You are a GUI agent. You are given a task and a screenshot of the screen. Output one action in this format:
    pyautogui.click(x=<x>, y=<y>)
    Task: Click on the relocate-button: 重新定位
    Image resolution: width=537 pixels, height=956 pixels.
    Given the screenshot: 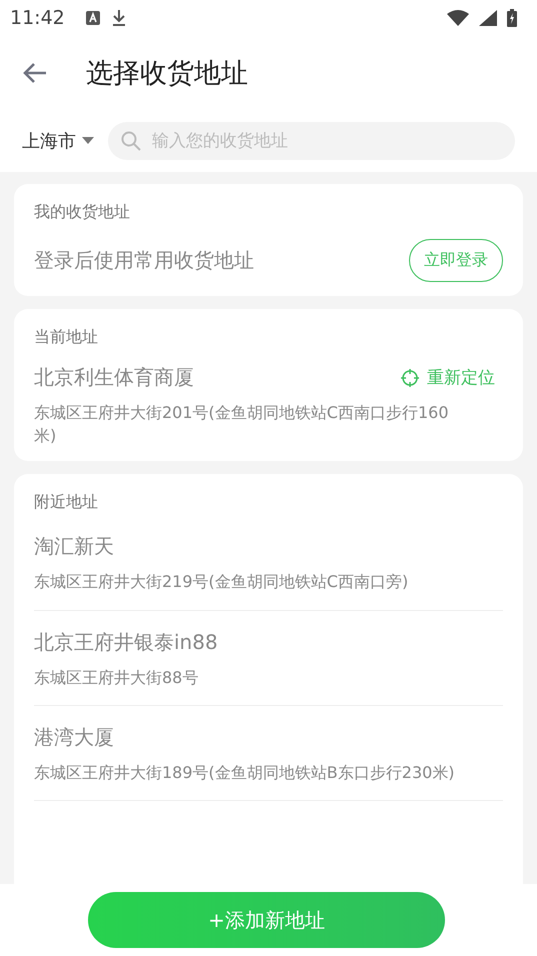 What is the action you would take?
    pyautogui.click(x=452, y=377)
    